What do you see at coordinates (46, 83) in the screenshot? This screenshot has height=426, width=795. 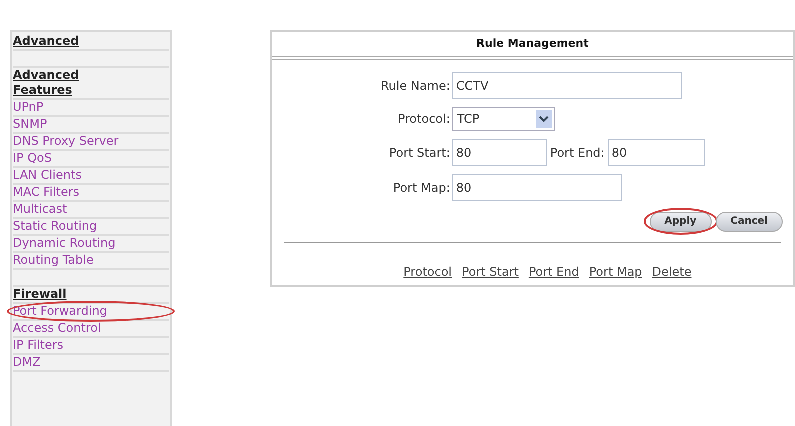 I see `sidebar-heading: Advanced Features` at bounding box center [46, 83].